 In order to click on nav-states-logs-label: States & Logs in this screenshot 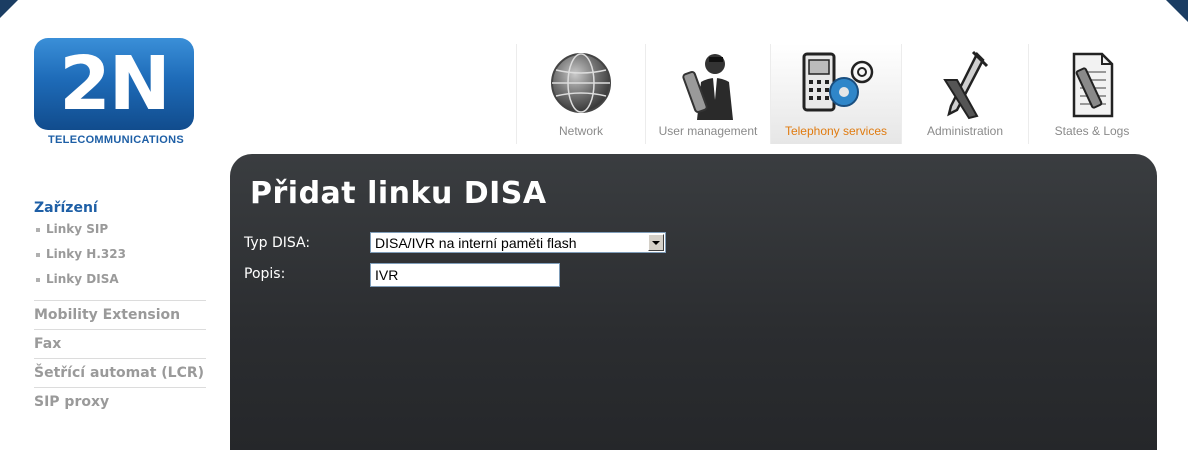, I will do `click(1092, 131)`.